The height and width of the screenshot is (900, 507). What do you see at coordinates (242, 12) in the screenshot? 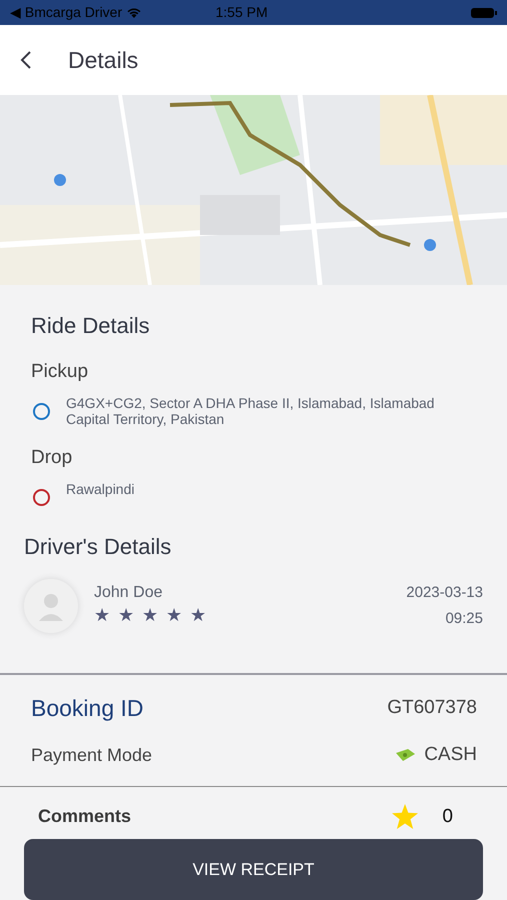
I see `clock-time: 1:55 PM` at bounding box center [242, 12].